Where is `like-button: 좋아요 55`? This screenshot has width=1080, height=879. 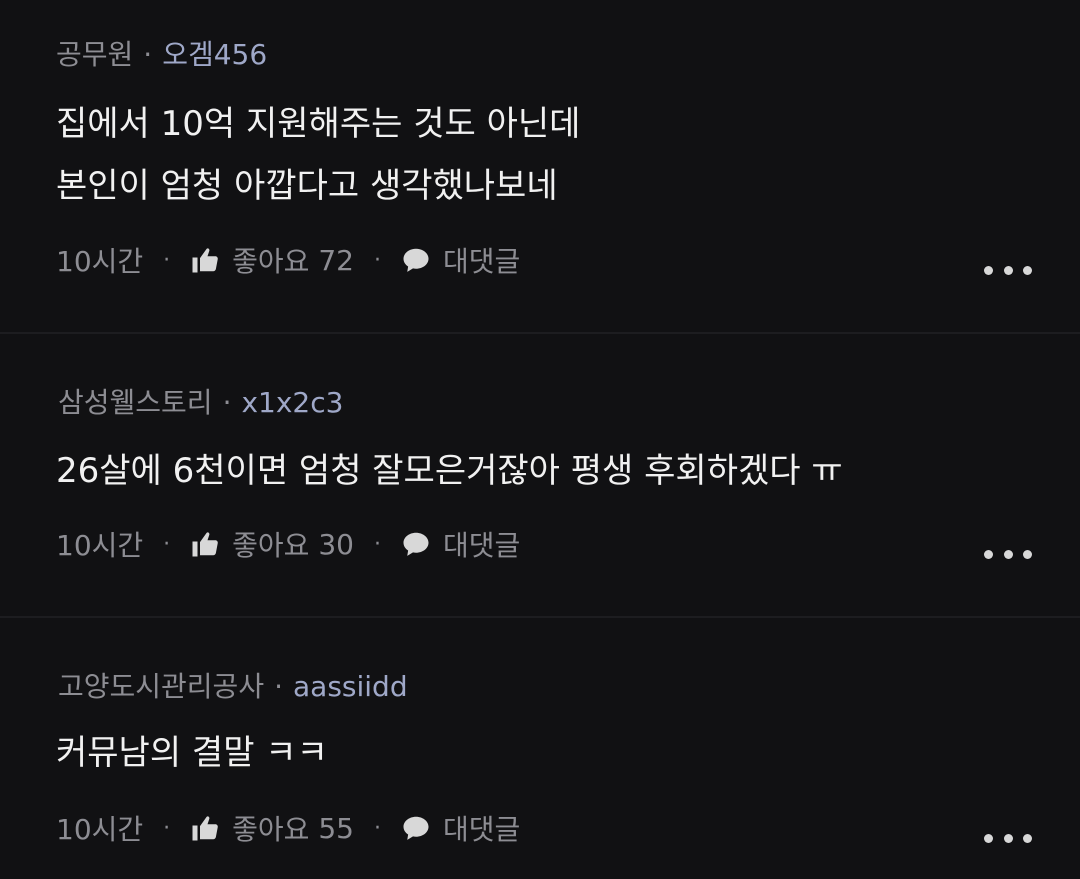
like-button: 좋아요 55 is located at coordinates (272, 828).